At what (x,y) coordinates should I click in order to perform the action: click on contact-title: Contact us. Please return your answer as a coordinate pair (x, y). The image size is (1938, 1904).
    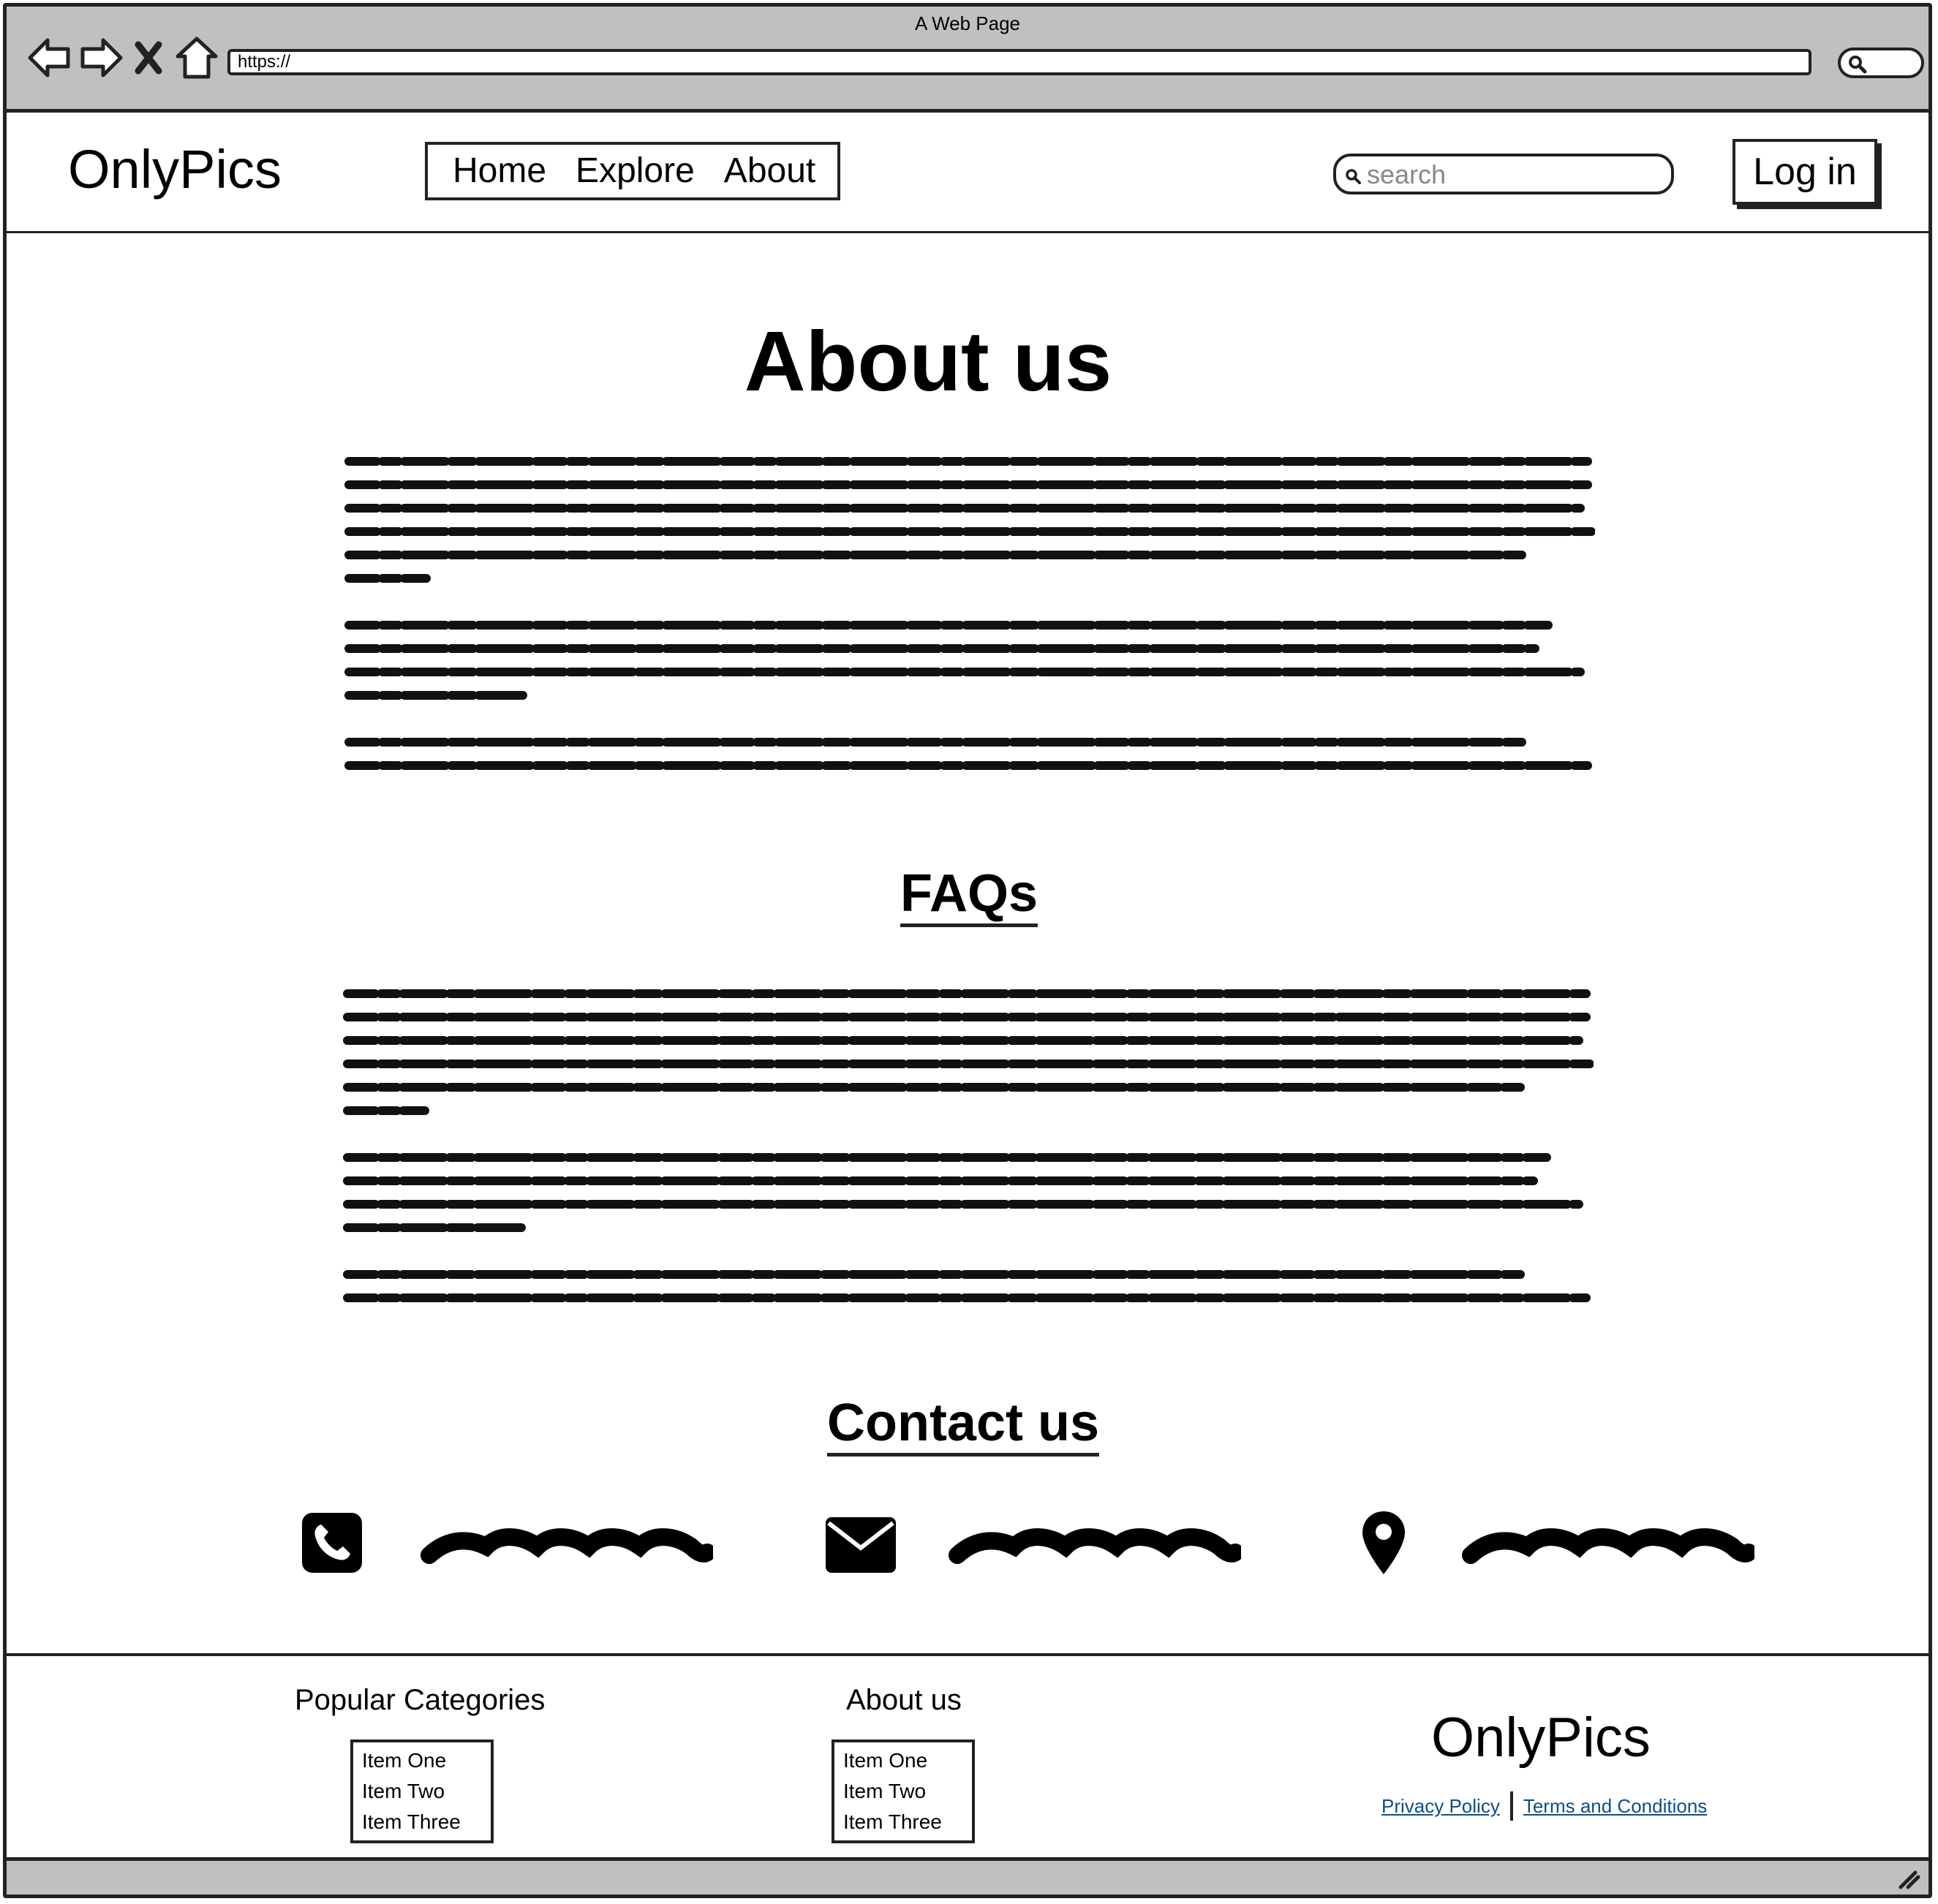
    Looking at the image, I should click on (963, 1425).